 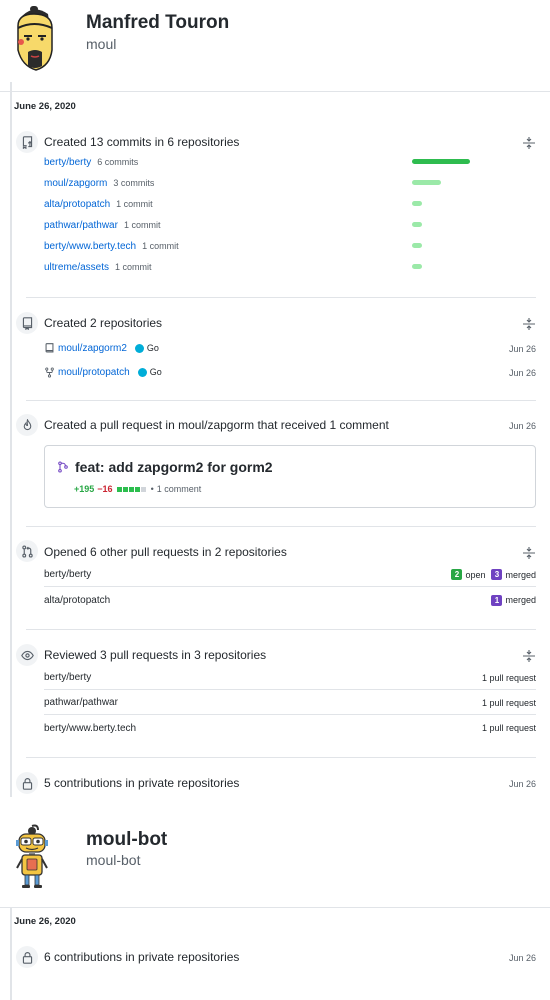 What do you see at coordinates (290, 267) in the screenshot?
I see `commit-row: ultreme/assets 1 commit` at bounding box center [290, 267].